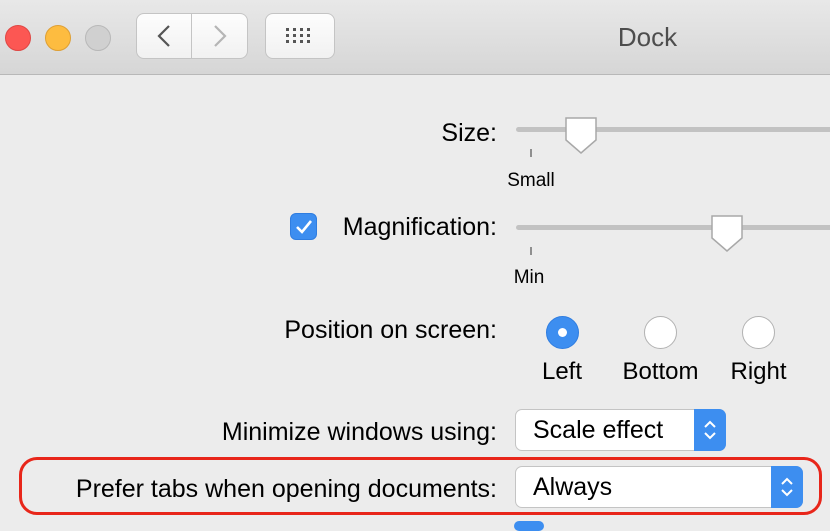  Describe the element at coordinates (529, 277) in the screenshot. I see `magnification-min-label: Min` at that location.